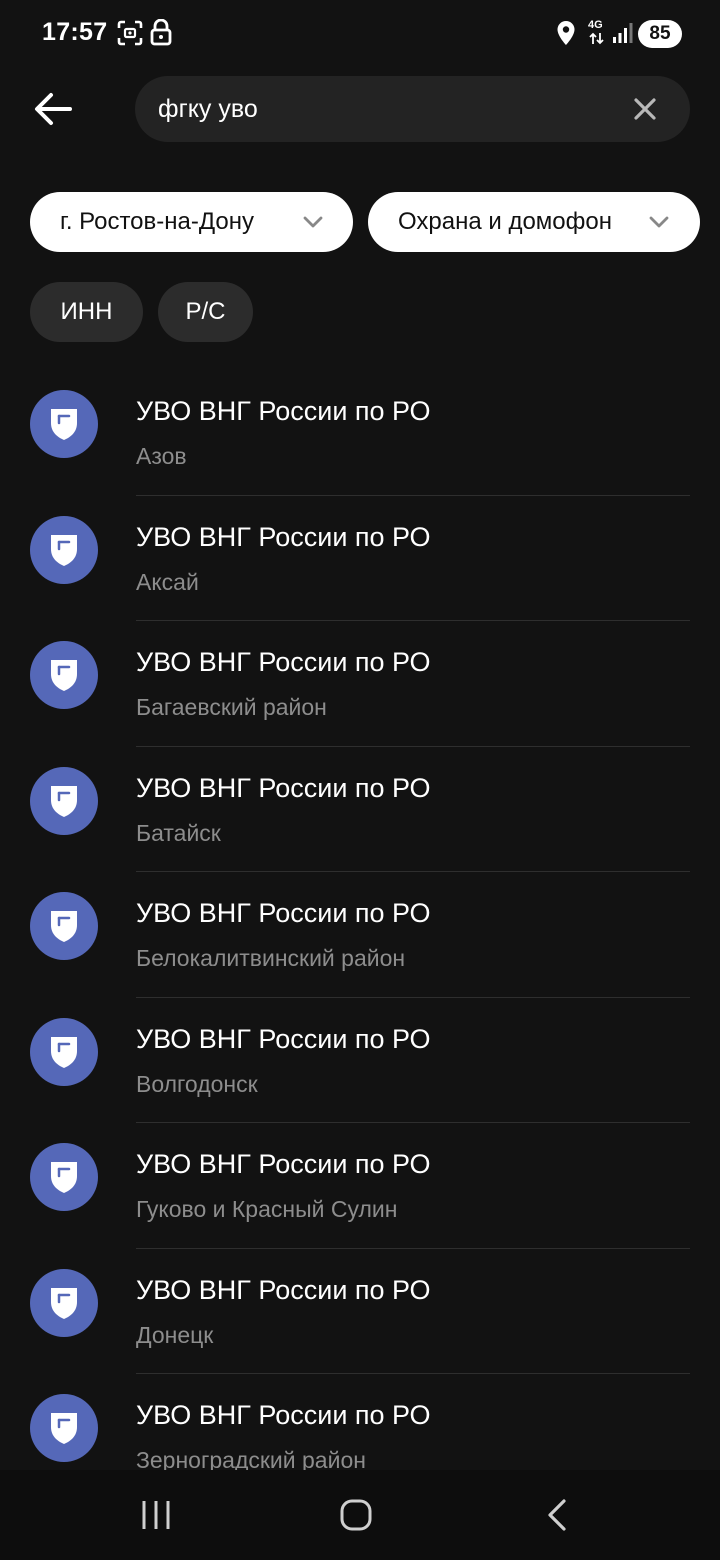 This screenshot has width=720, height=1560. I want to click on signal-icon, so click(623, 35).